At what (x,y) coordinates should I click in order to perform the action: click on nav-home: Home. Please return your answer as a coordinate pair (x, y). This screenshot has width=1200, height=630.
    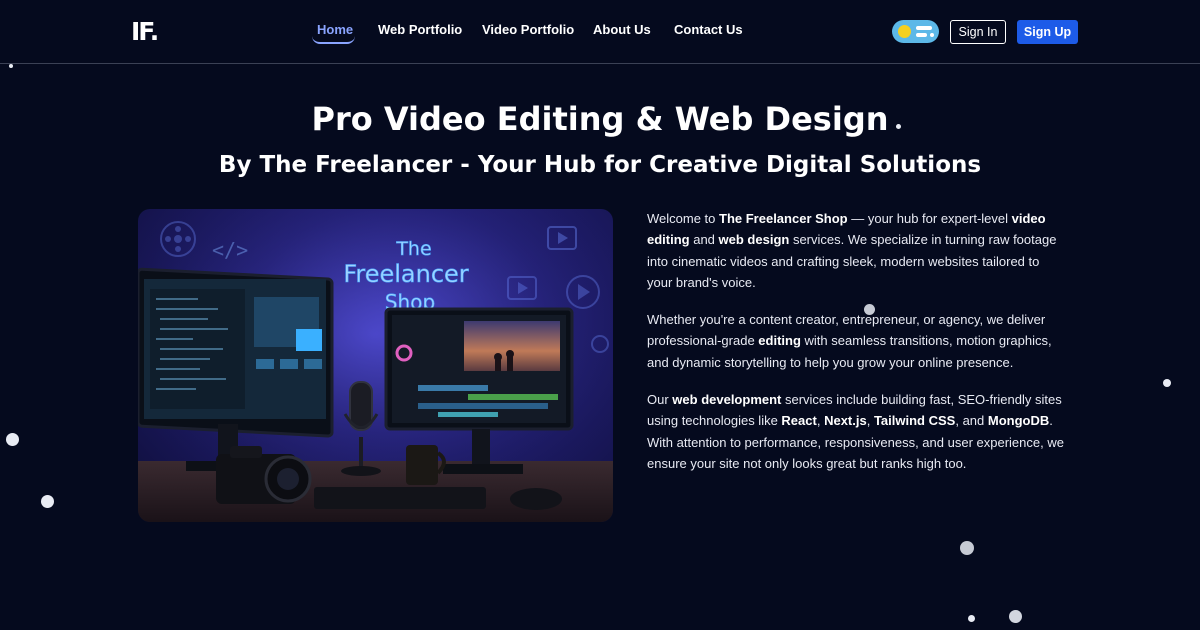
    Looking at the image, I should click on (335, 29).